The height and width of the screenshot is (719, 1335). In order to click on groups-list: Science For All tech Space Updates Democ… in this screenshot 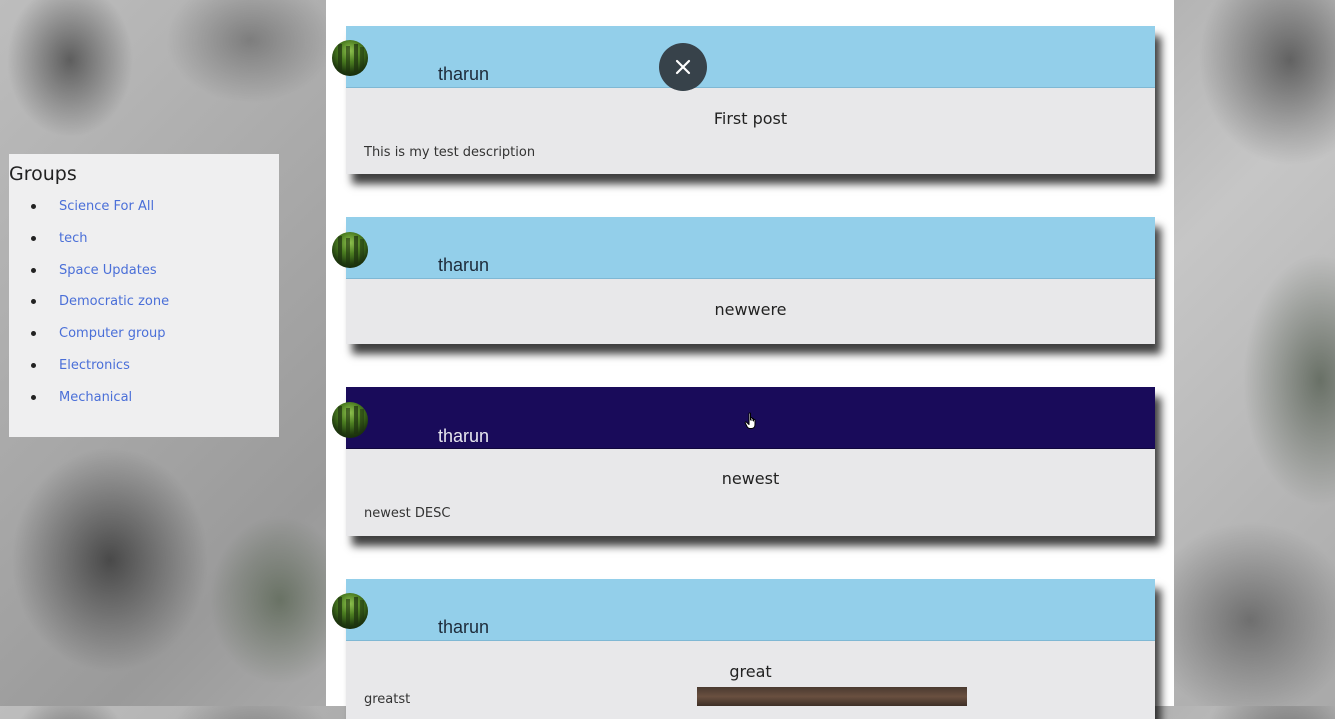, I will do `click(144, 310)`.